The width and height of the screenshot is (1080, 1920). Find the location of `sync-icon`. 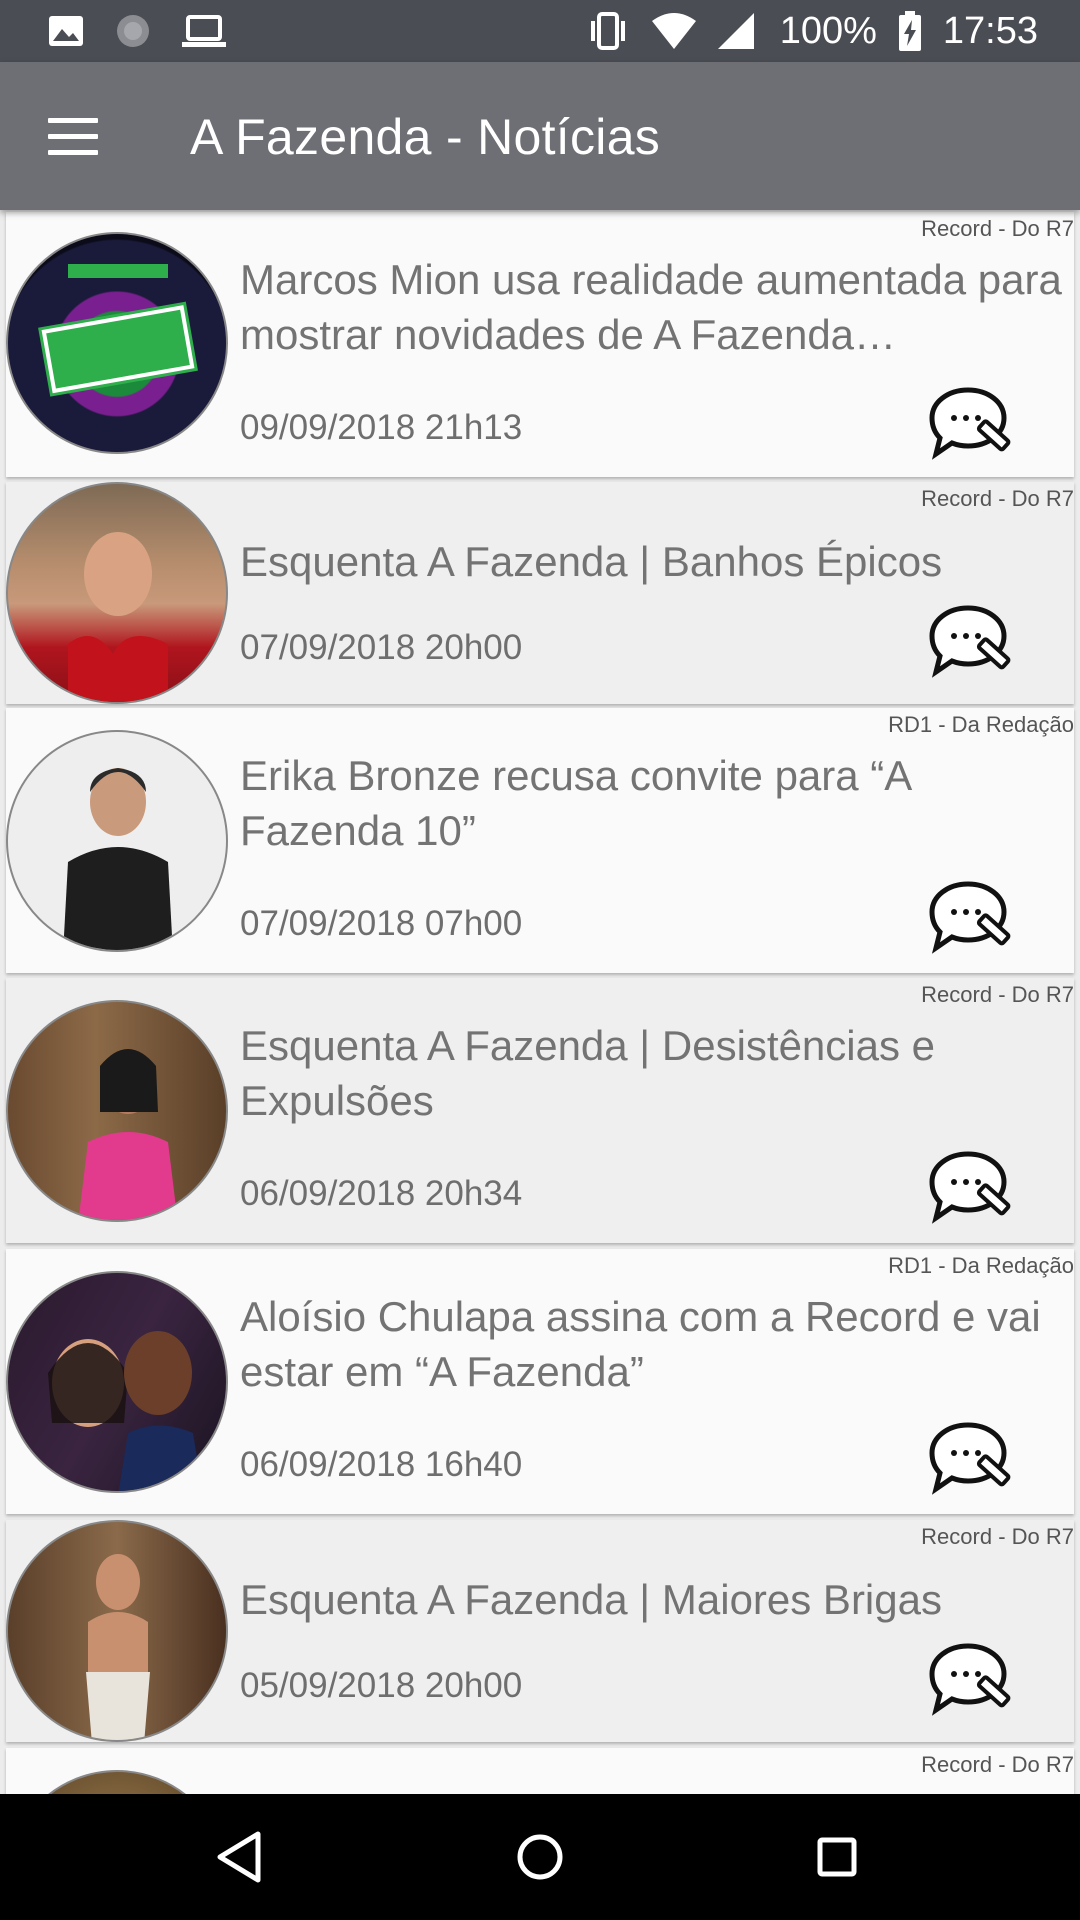

sync-icon is located at coordinates (133, 31).